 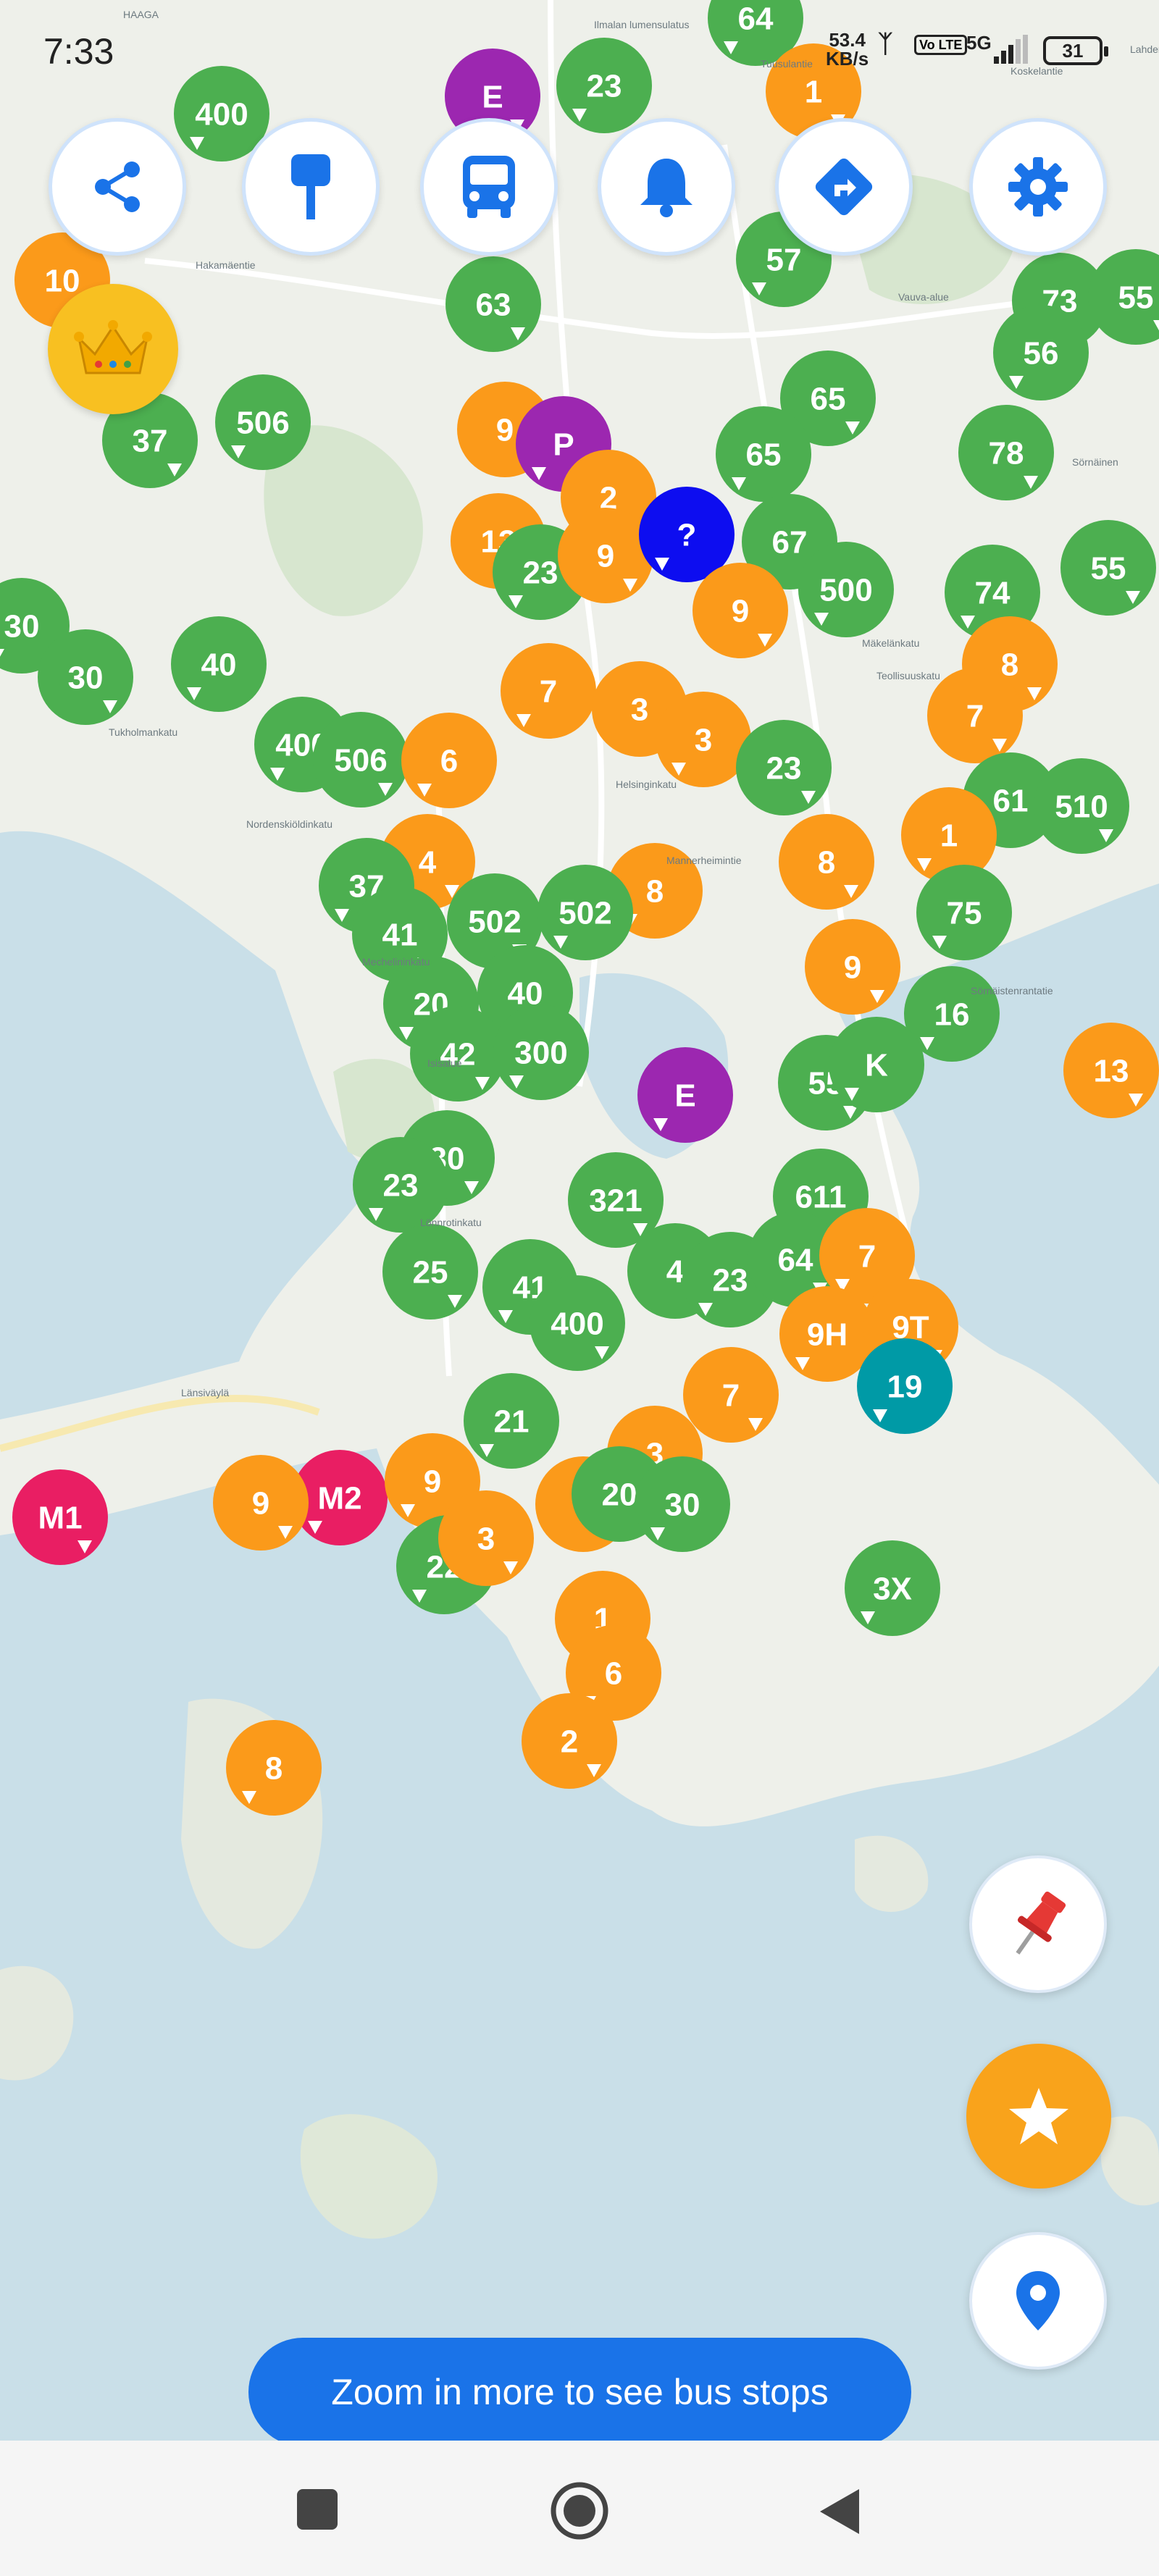 I want to click on home-icon, so click(x=579, y=2511).